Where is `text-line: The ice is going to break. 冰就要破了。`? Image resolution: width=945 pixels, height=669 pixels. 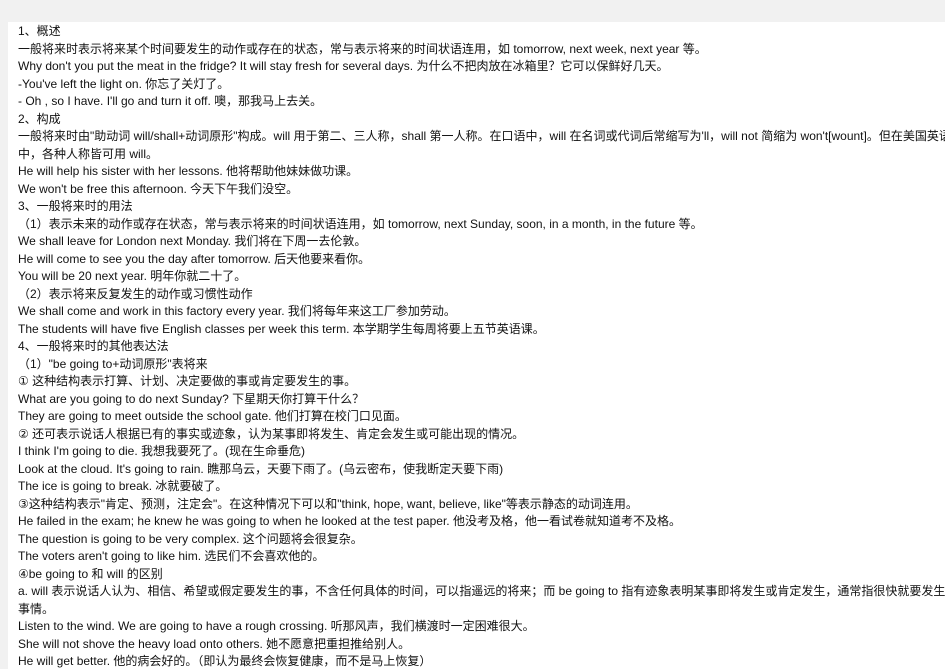
text-line: The ice is going to break. 冰就要破了。 is located at coordinates (123, 486).